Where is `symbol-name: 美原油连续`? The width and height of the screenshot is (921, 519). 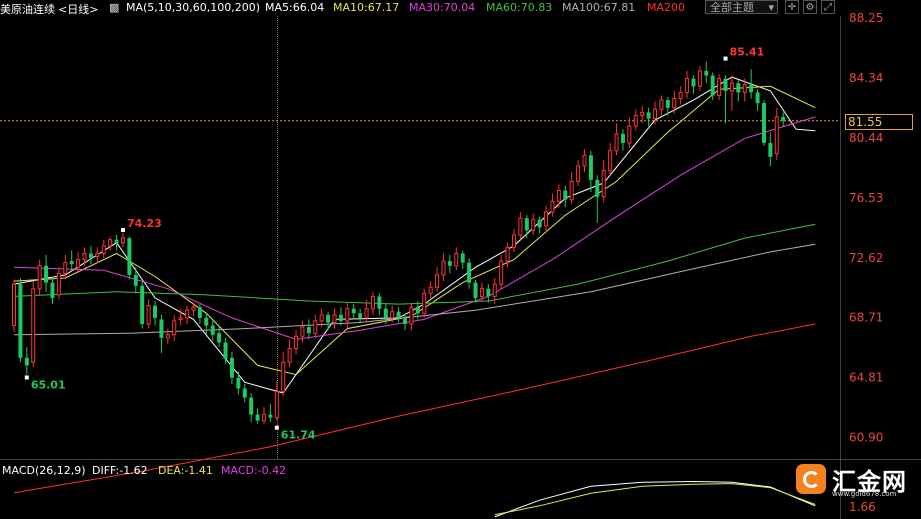
symbol-name: 美原油连续 is located at coordinates (27, 9).